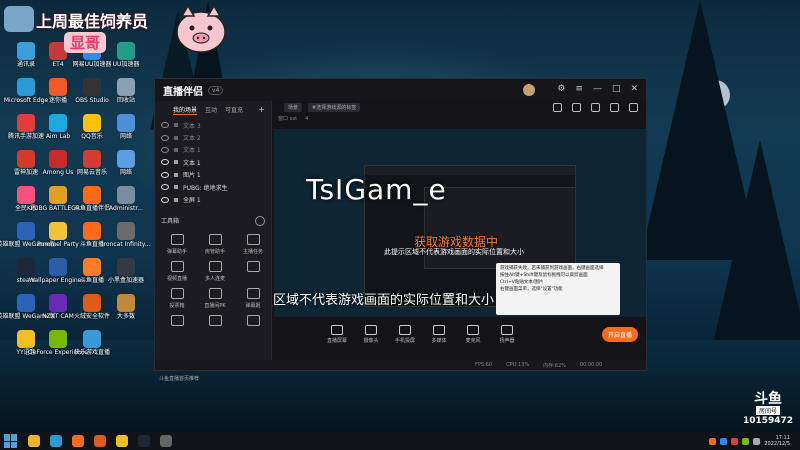 The height and width of the screenshot is (450, 800). What do you see at coordinates (215, 305) in the screenshot?
I see `tool-label: 直播间PK` at bounding box center [215, 305].